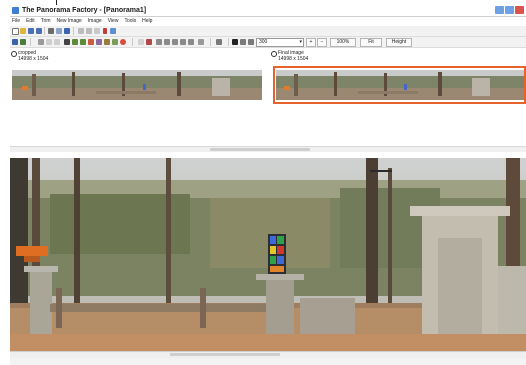 This screenshot has height=365, width=526. What do you see at coordinates (183, 42) in the screenshot?
I see `frame4-icon` at bounding box center [183, 42].